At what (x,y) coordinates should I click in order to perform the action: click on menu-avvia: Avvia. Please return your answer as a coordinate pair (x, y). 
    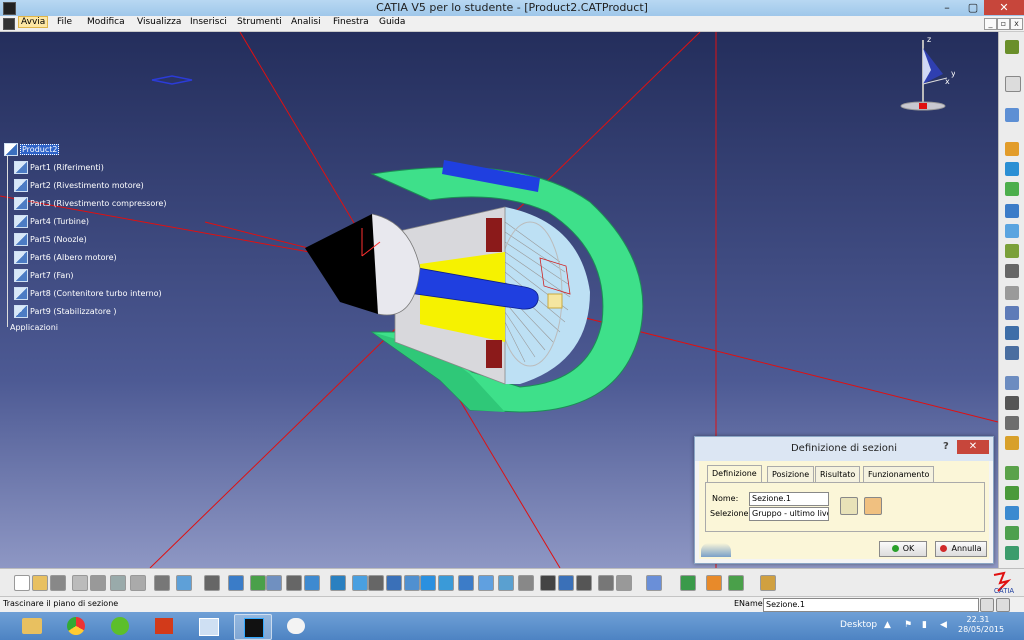
    Looking at the image, I should click on (33, 22).